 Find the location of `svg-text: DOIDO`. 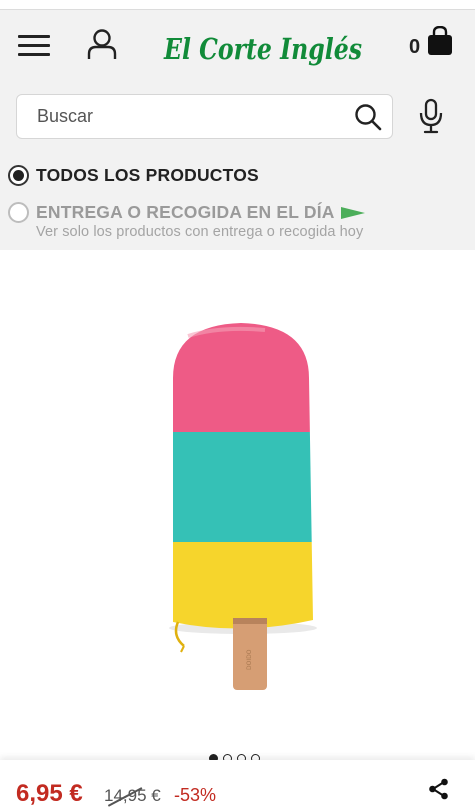

svg-text: DOIDO is located at coordinates (249, 659).